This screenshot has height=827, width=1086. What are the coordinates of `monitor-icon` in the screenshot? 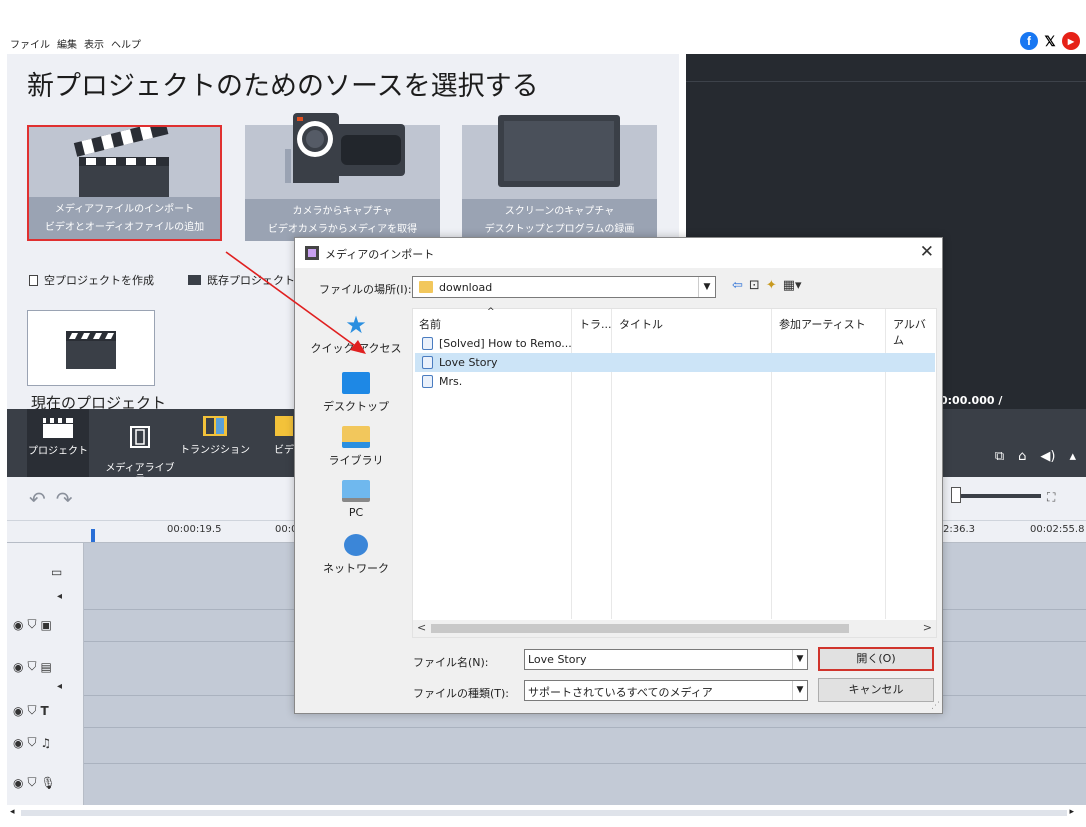 It's located at (559, 151).